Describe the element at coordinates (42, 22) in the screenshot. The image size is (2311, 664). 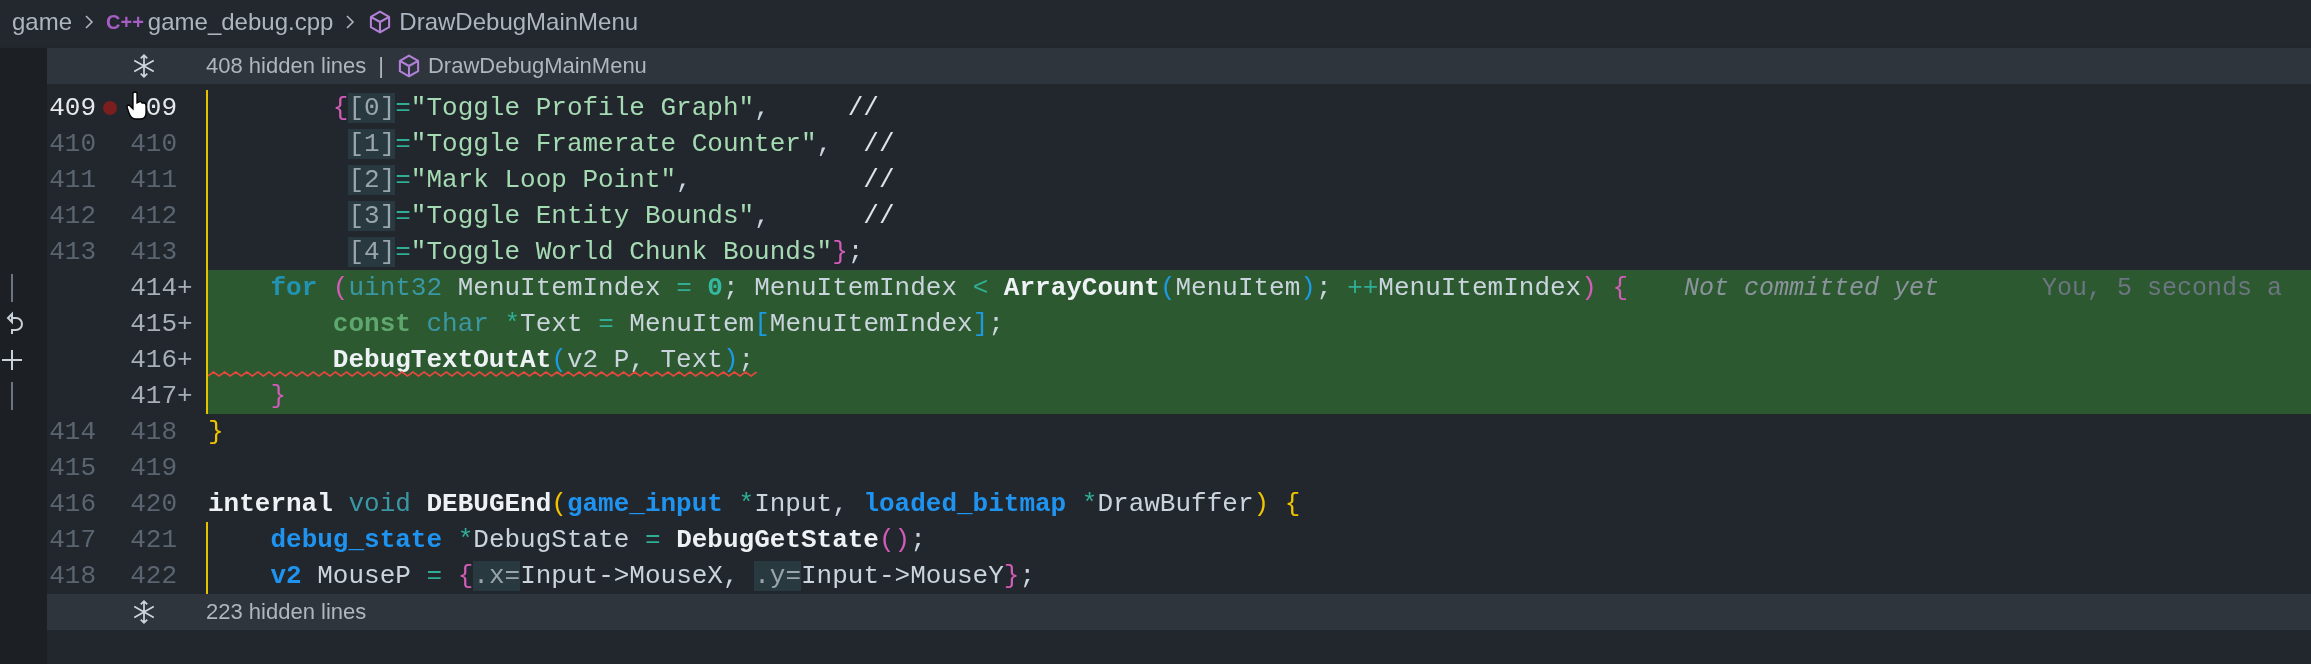
I see `breadcrumb-item: game` at that location.